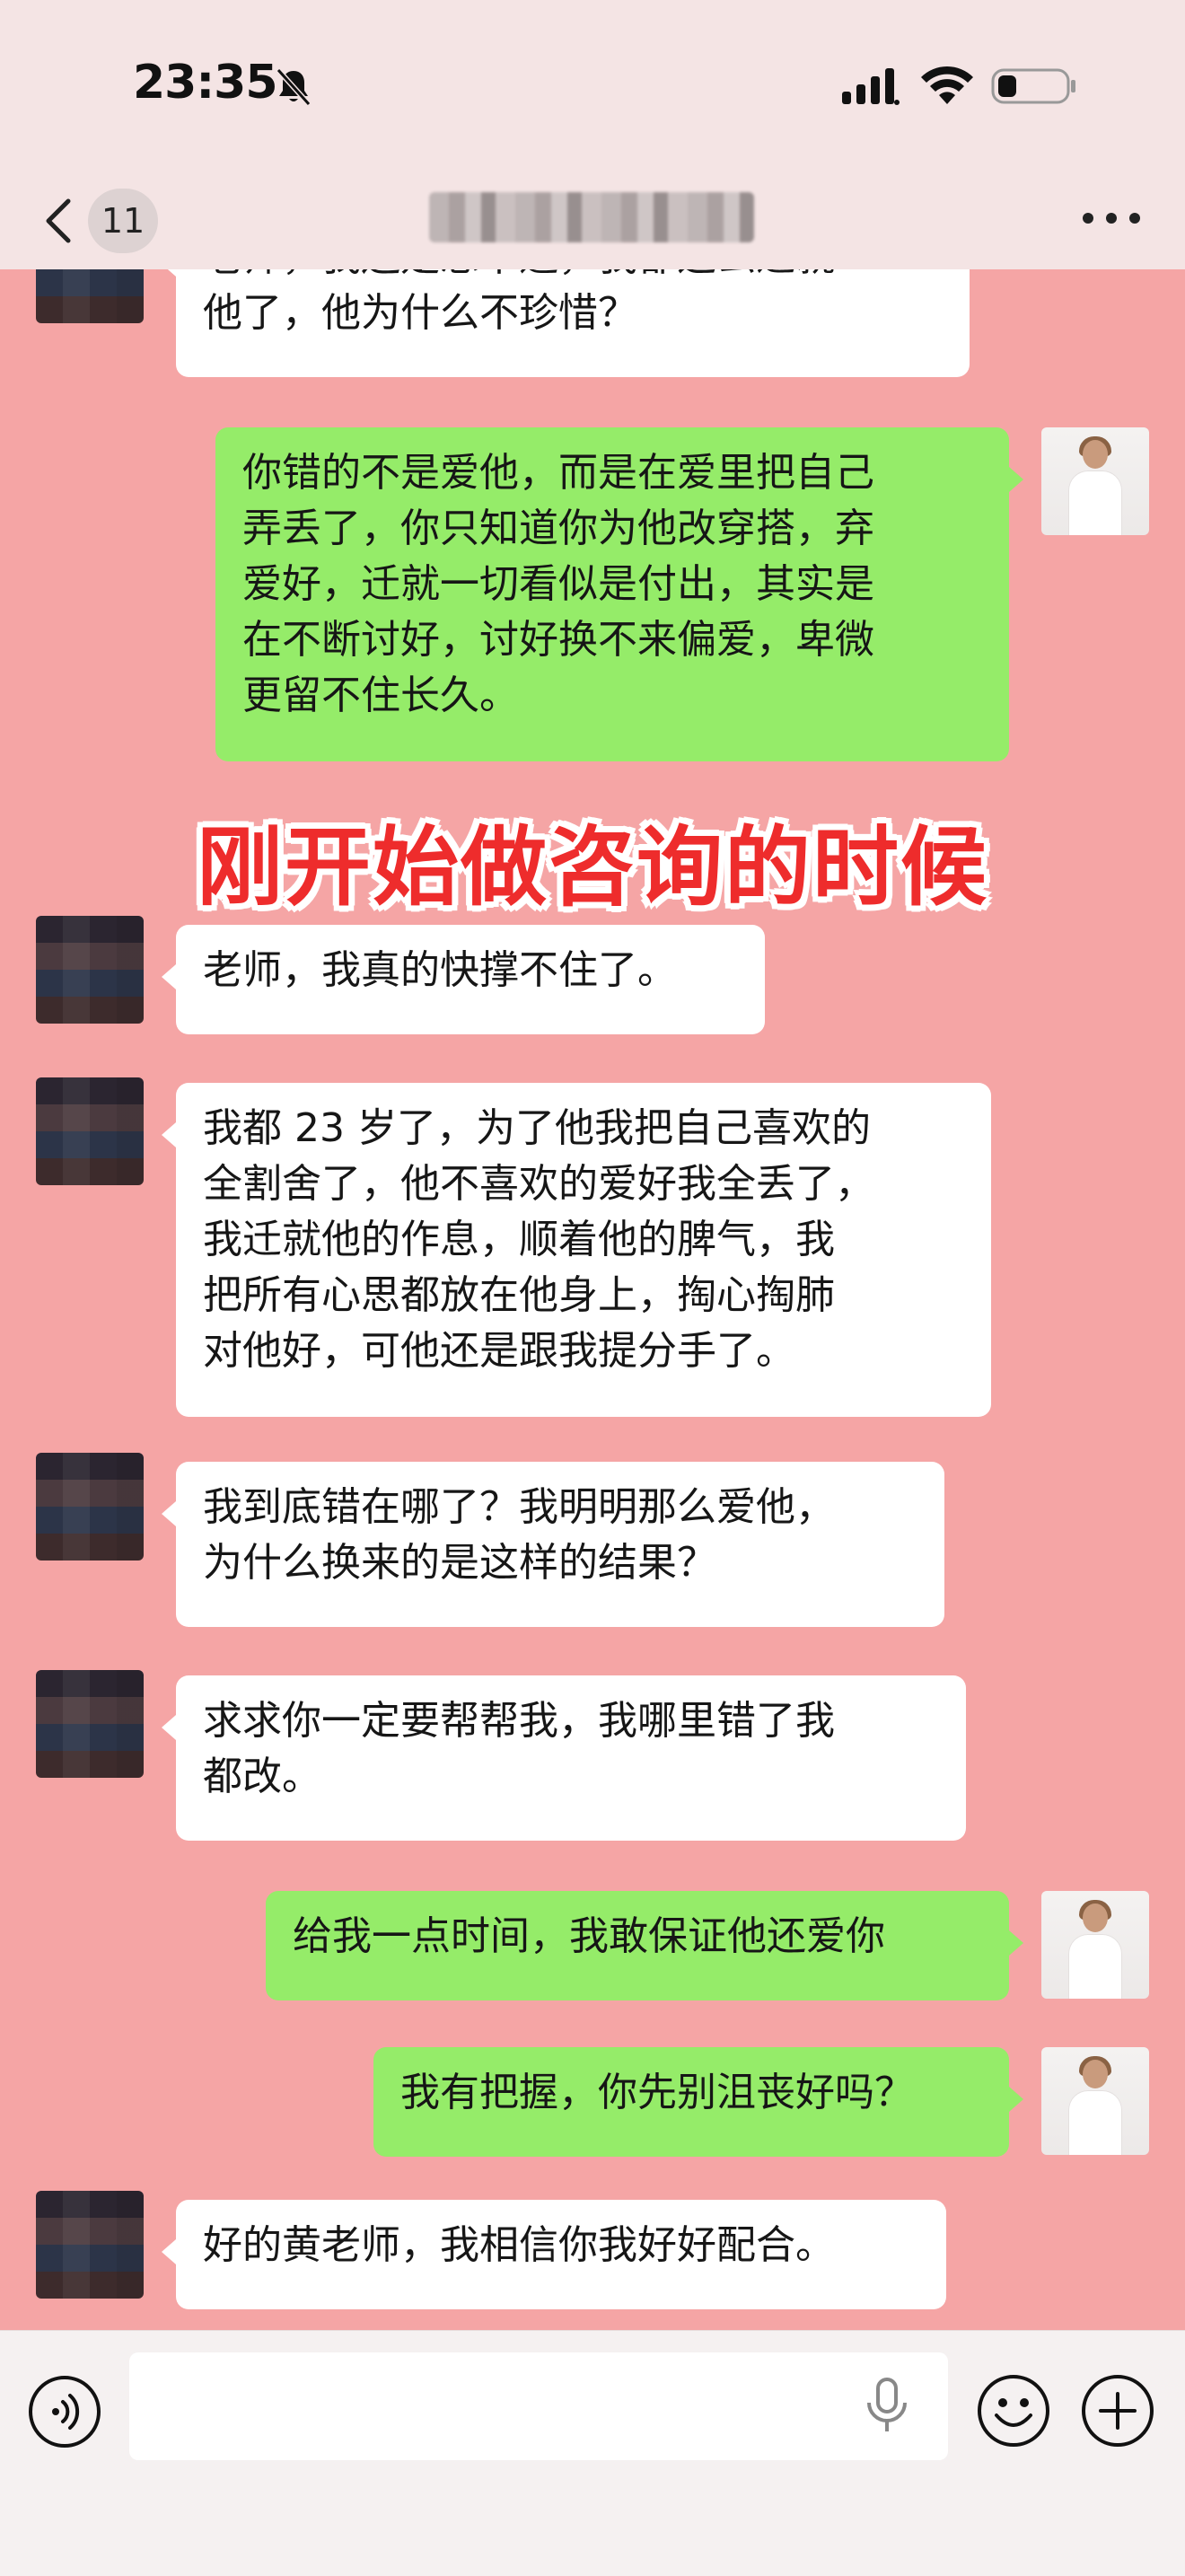  I want to click on chevron-left-icon, so click(58, 220).